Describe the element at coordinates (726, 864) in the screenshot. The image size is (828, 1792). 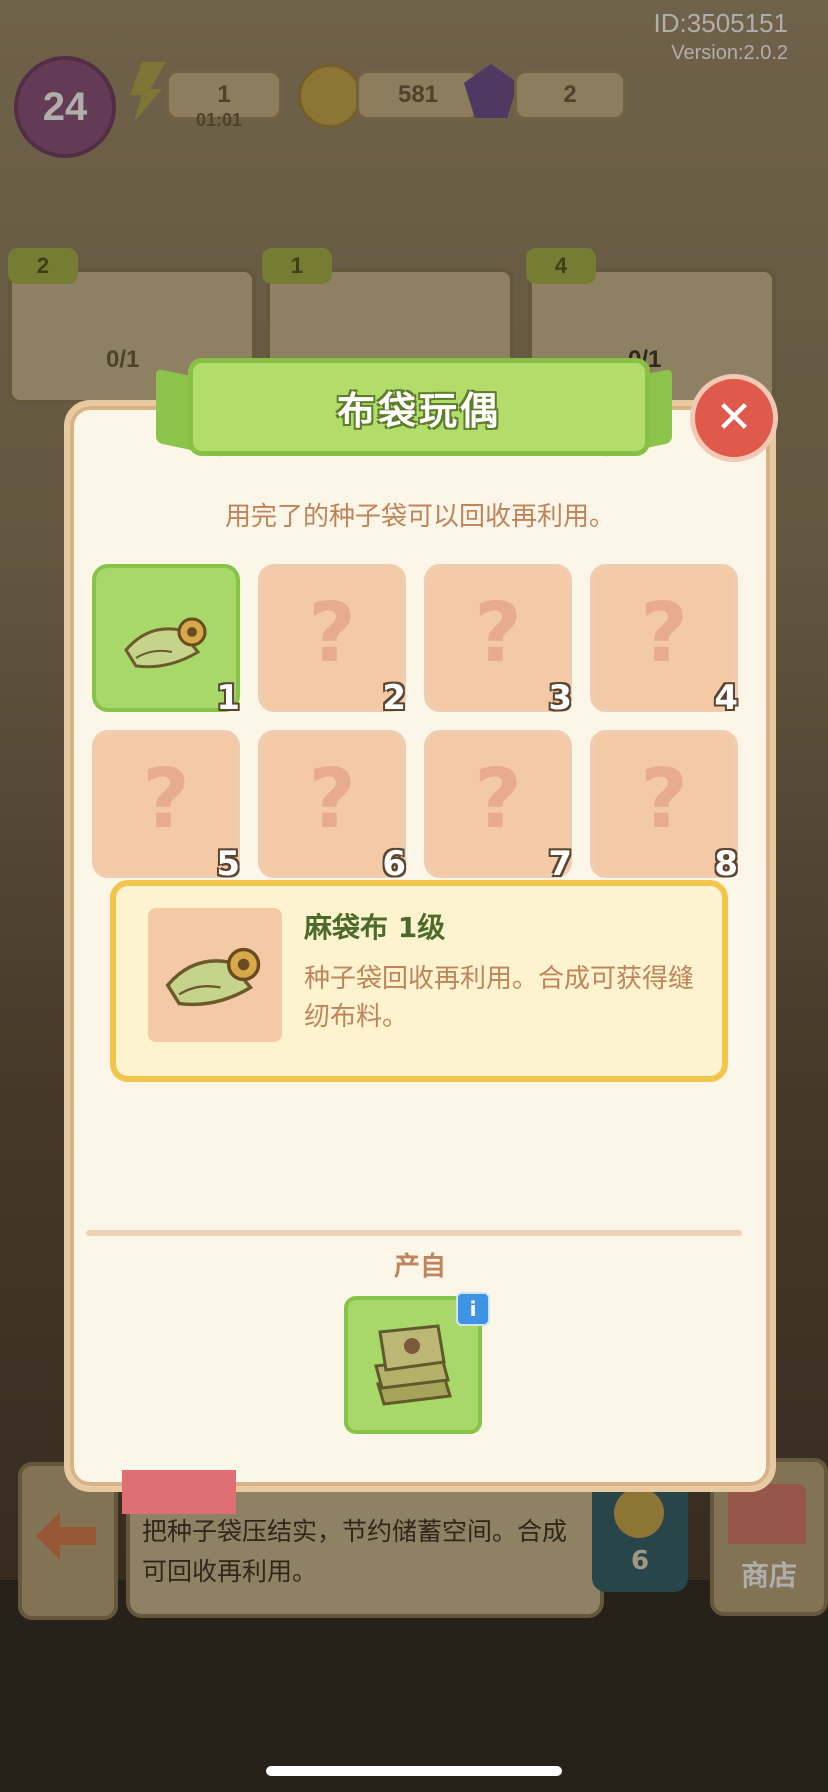
I see `cell-number: 8` at that location.